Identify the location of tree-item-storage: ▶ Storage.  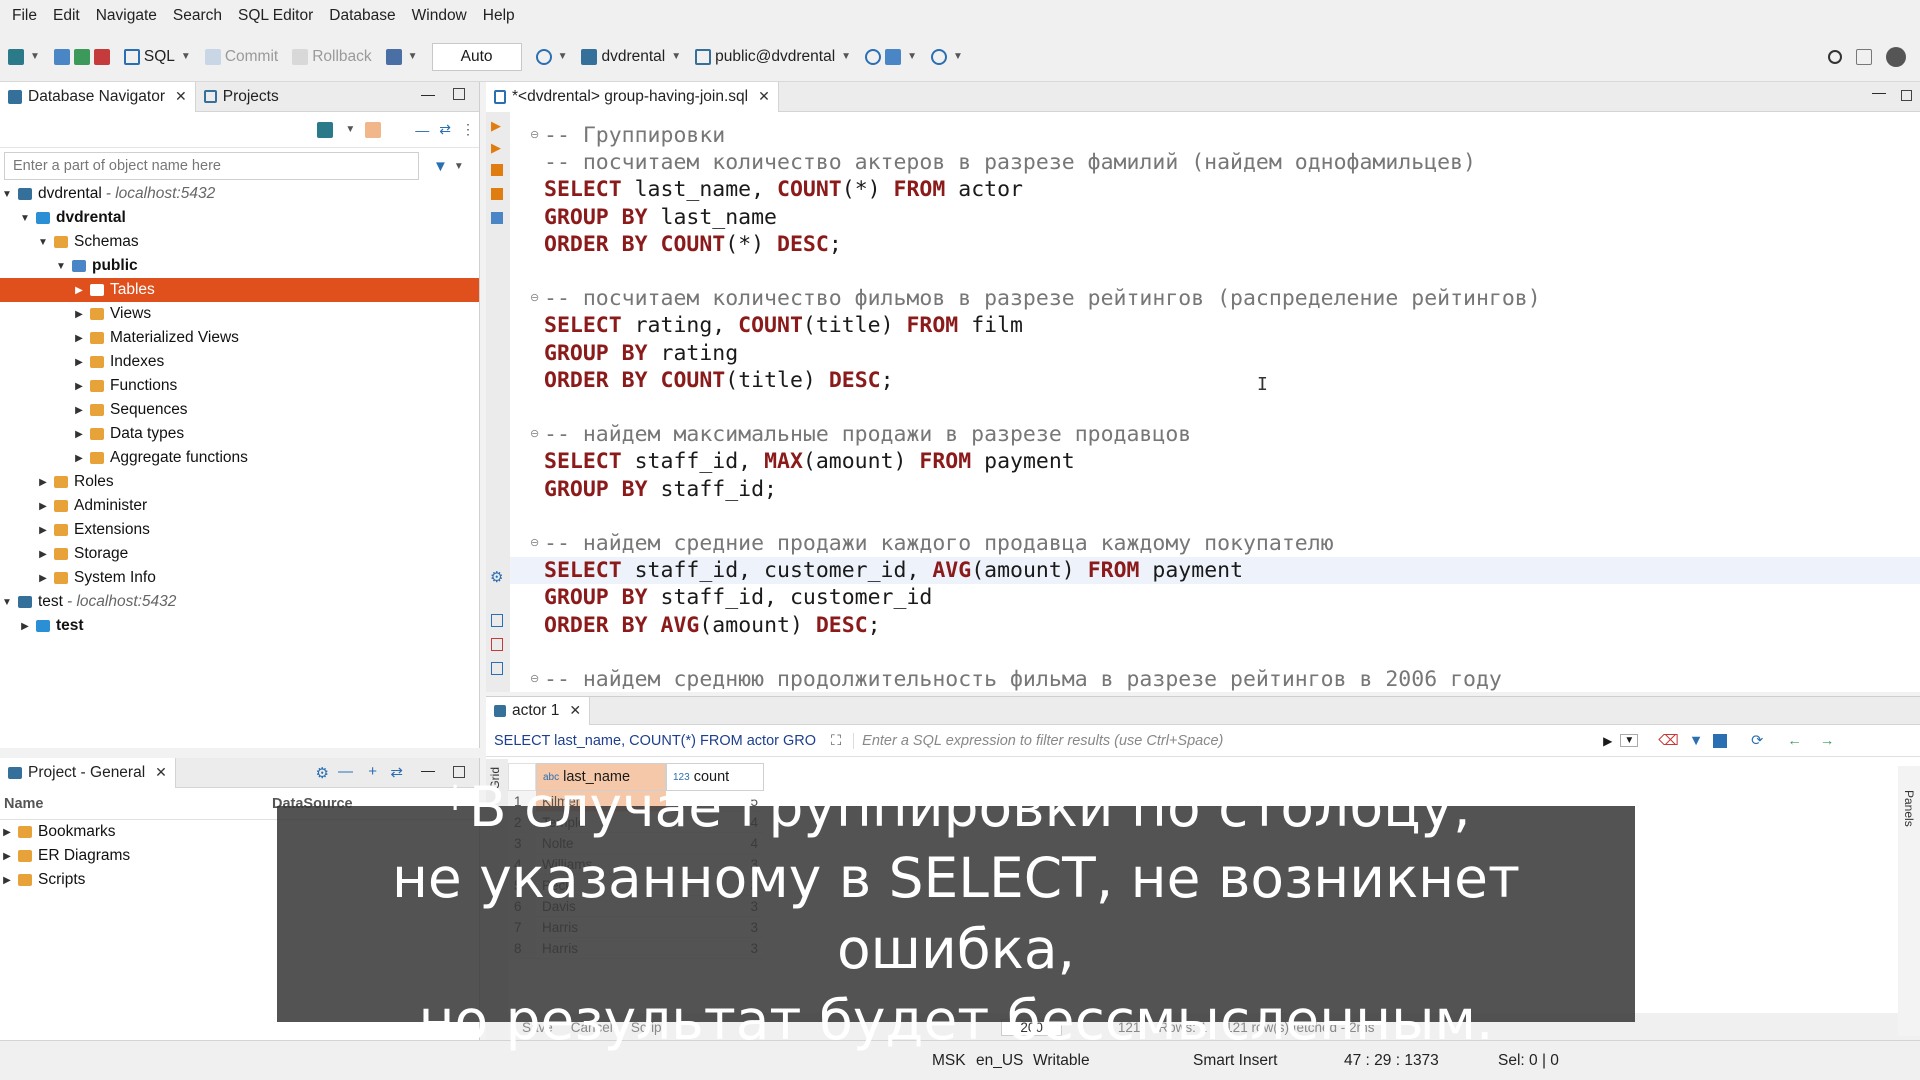
(239, 554).